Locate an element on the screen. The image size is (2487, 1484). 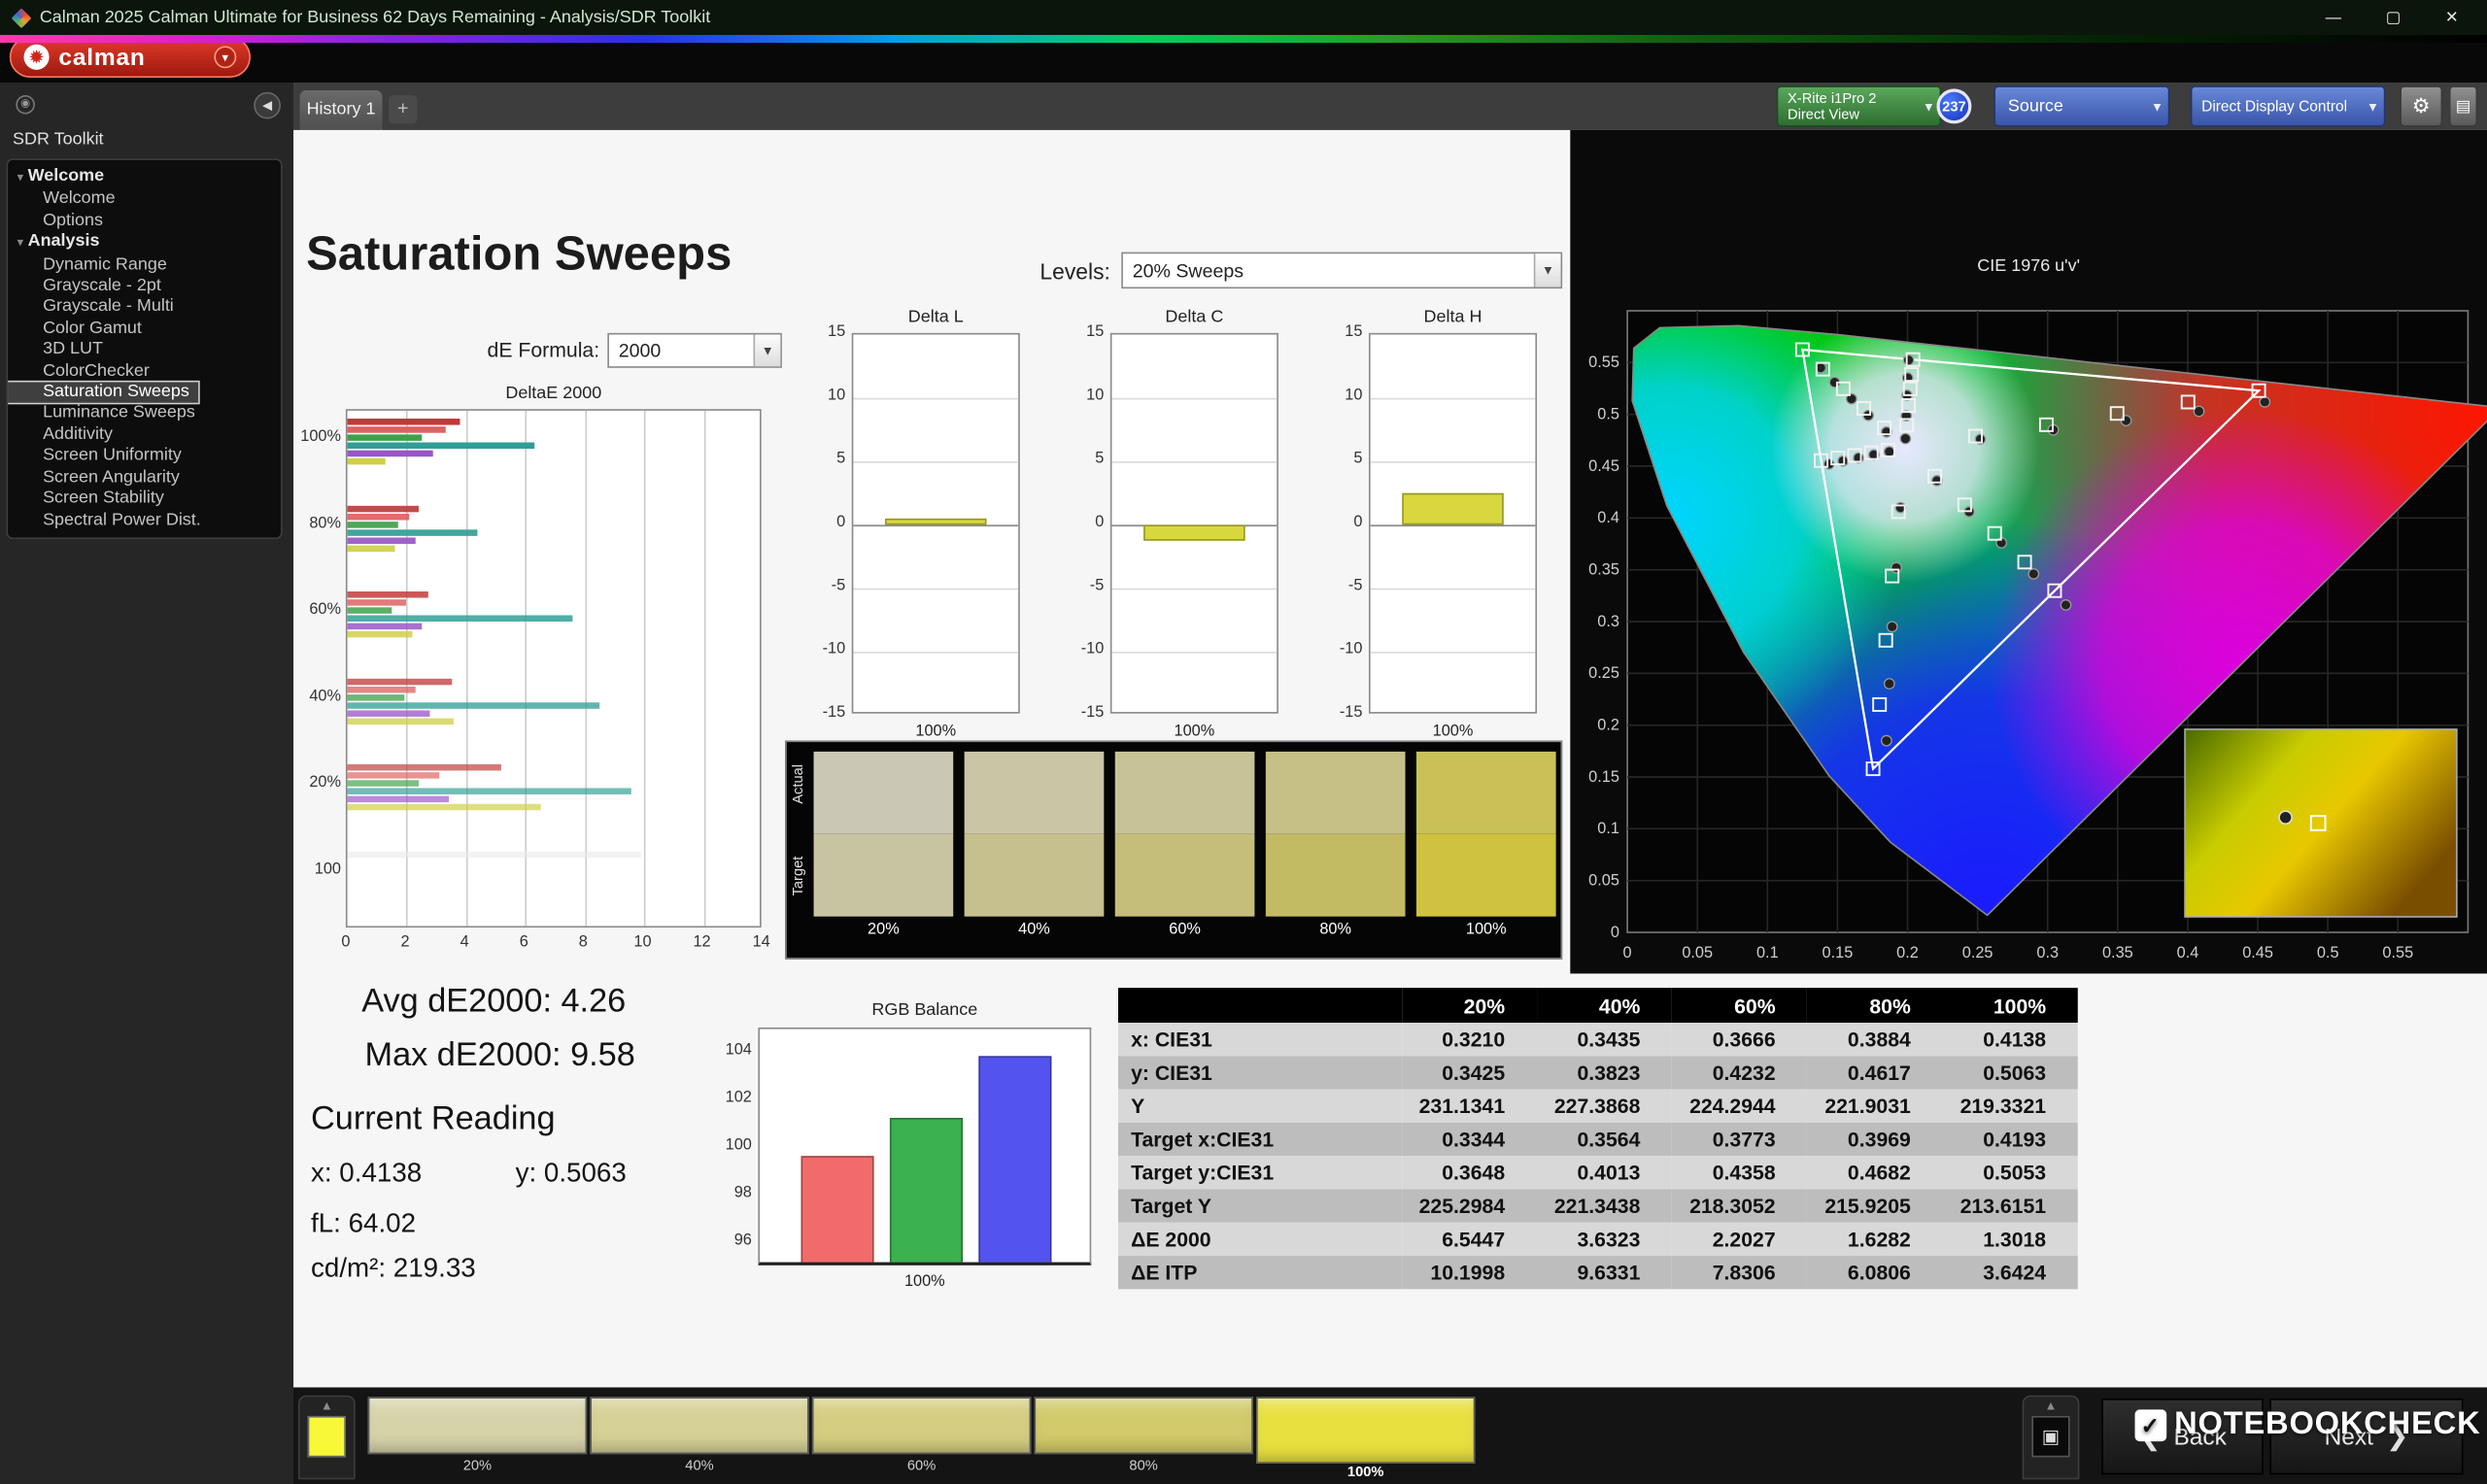
saturation-swatches-panel: Actual Target 20% 40% 60% 80% 100% is located at coordinates (1174, 850).